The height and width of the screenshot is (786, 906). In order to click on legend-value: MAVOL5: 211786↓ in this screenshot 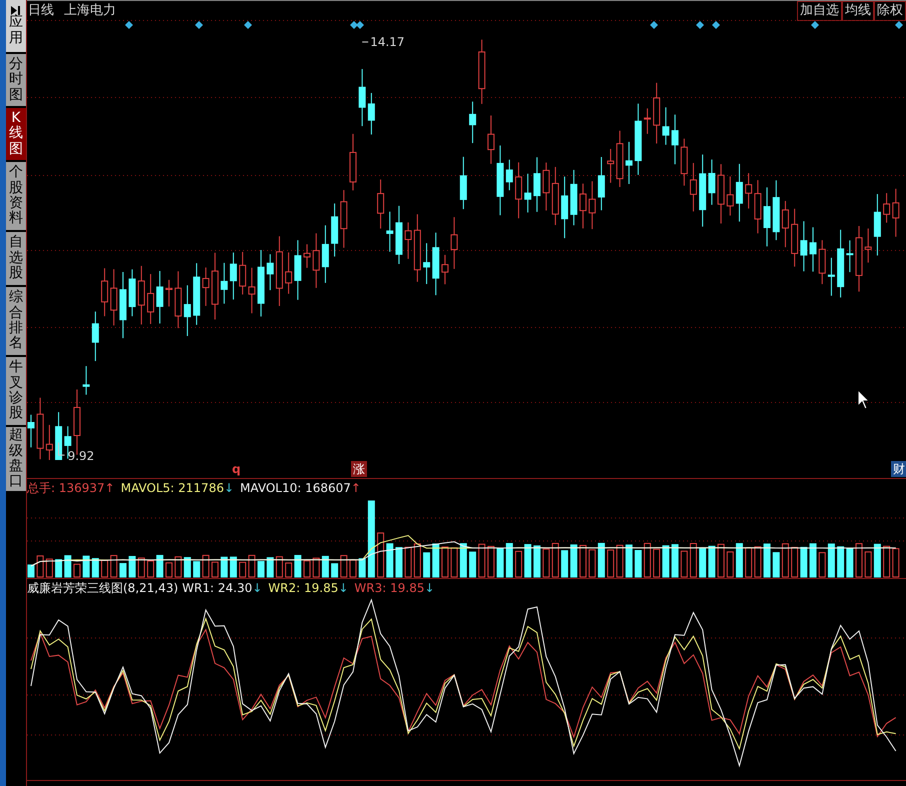, I will do `click(177, 488)`.